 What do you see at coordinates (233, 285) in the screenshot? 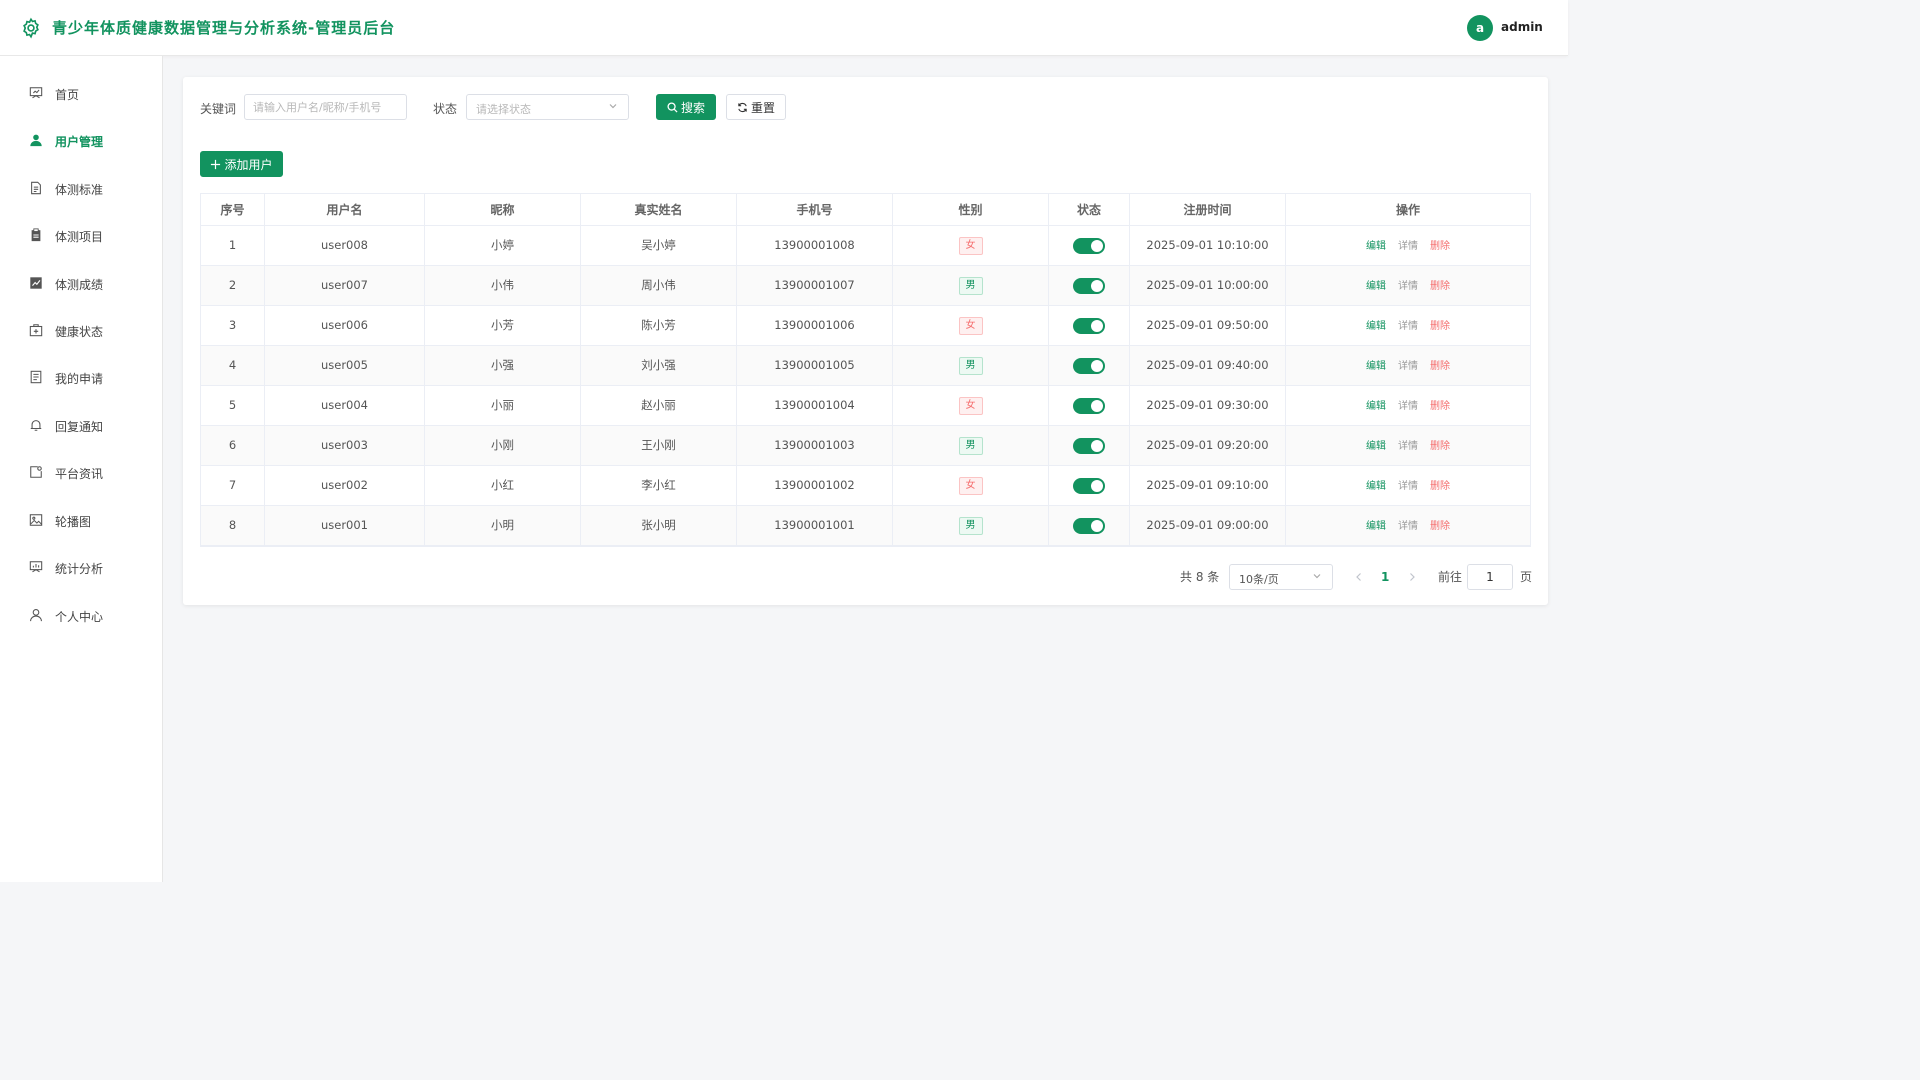
I see `cell-index: 2` at bounding box center [233, 285].